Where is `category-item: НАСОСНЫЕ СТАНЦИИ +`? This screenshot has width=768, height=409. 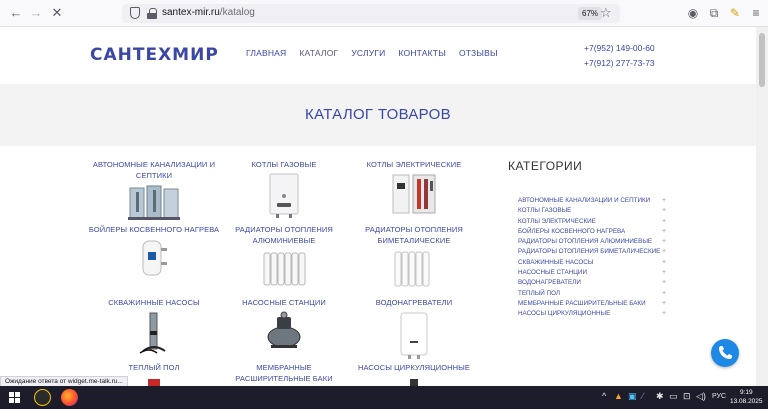
category-item: НАСОСНЫЕ СТАНЦИИ + is located at coordinates (593, 273).